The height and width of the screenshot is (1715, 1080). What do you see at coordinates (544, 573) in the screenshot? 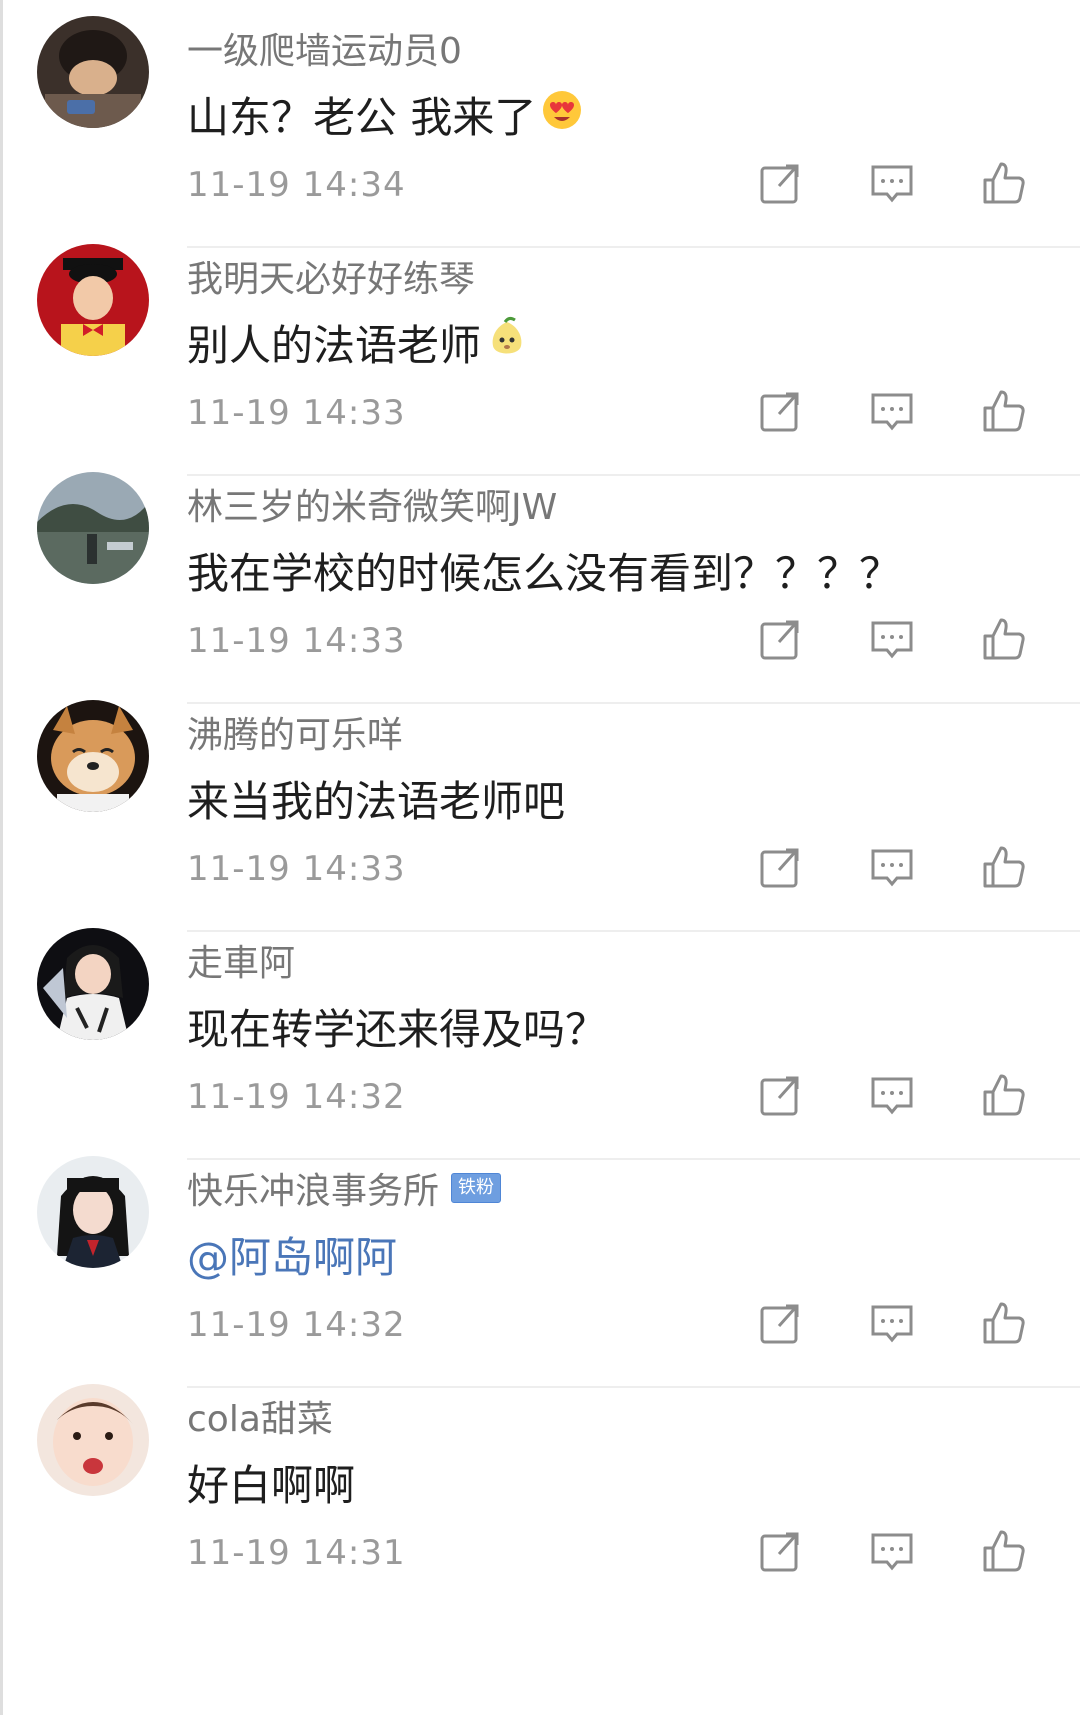
I see `comment-text-body: 我在学校的时候怎么没有看到？？？？` at bounding box center [544, 573].